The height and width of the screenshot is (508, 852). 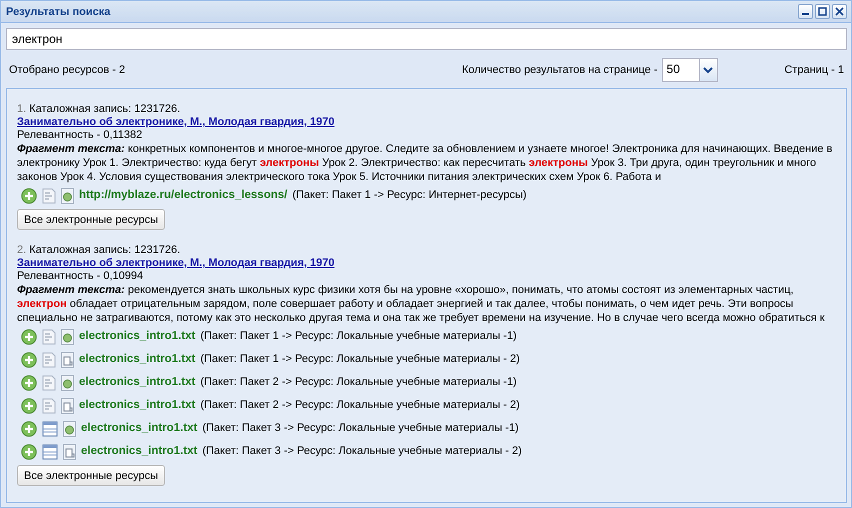 I want to click on relevance: Релевантность - 0,10994, so click(x=80, y=276).